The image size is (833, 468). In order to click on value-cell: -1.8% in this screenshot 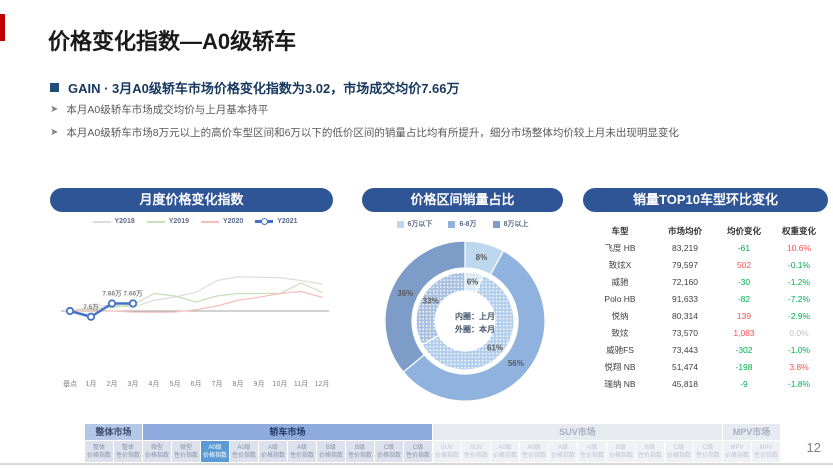, I will do `click(799, 383)`.